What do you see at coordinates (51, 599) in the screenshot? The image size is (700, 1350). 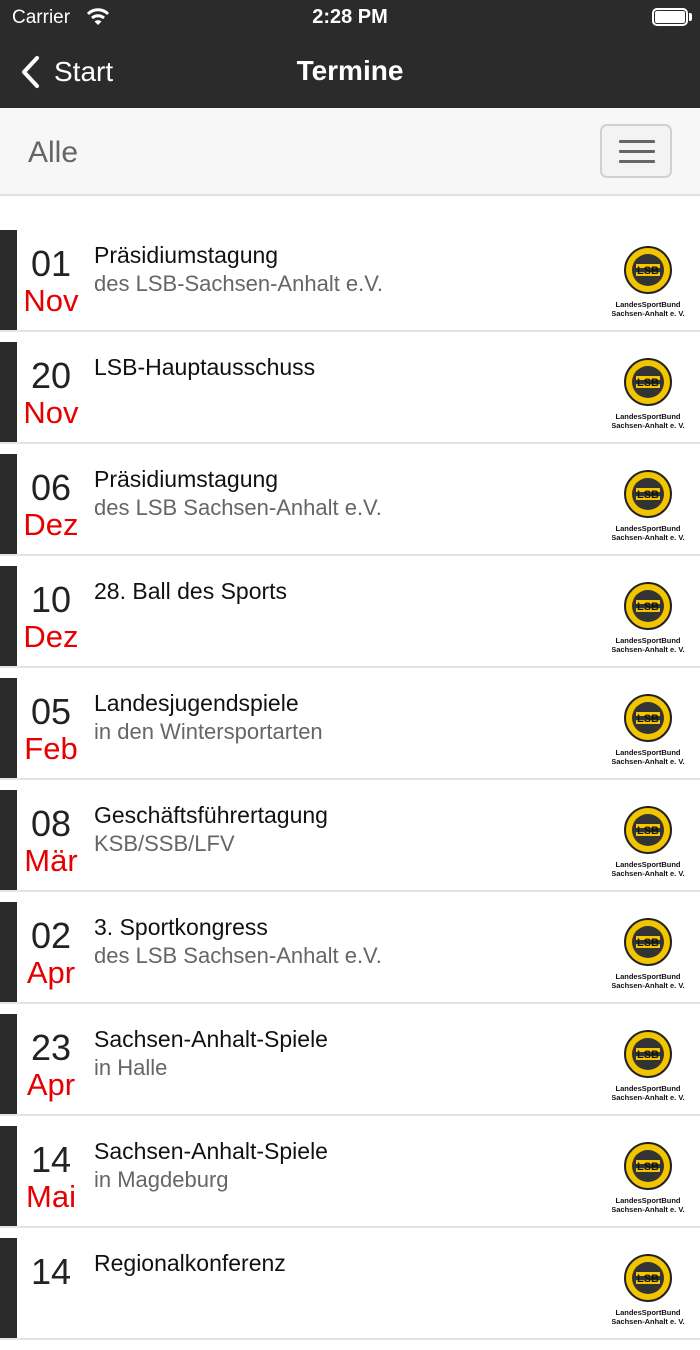 I see `event-day: 10` at bounding box center [51, 599].